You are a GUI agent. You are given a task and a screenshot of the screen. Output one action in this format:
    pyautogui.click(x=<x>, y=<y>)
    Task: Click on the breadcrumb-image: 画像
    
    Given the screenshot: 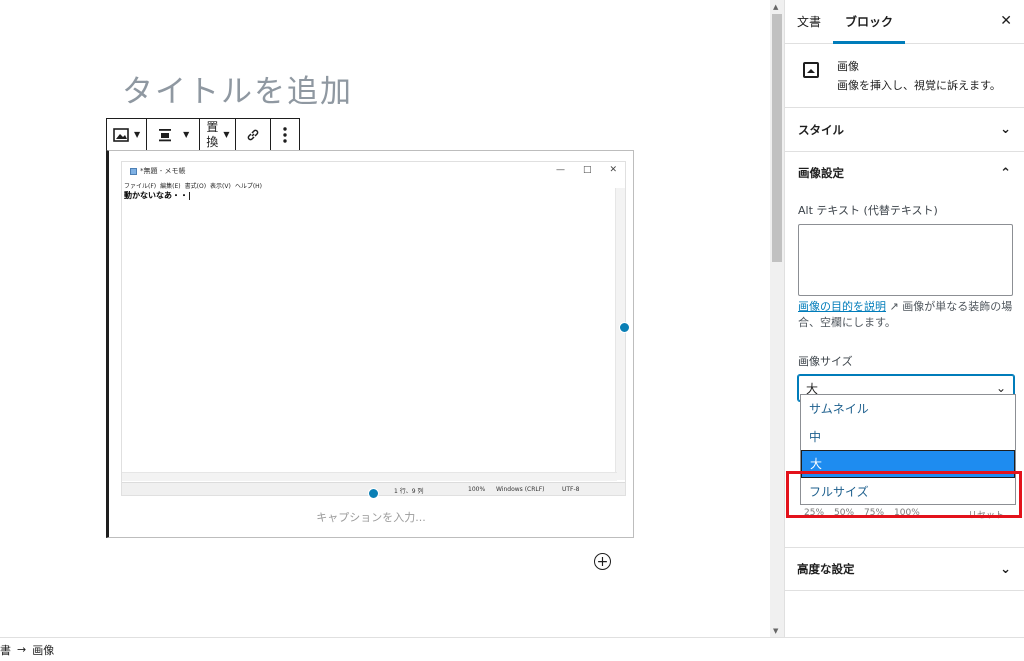 What is the action you would take?
    pyautogui.click(x=43, y=650)
    